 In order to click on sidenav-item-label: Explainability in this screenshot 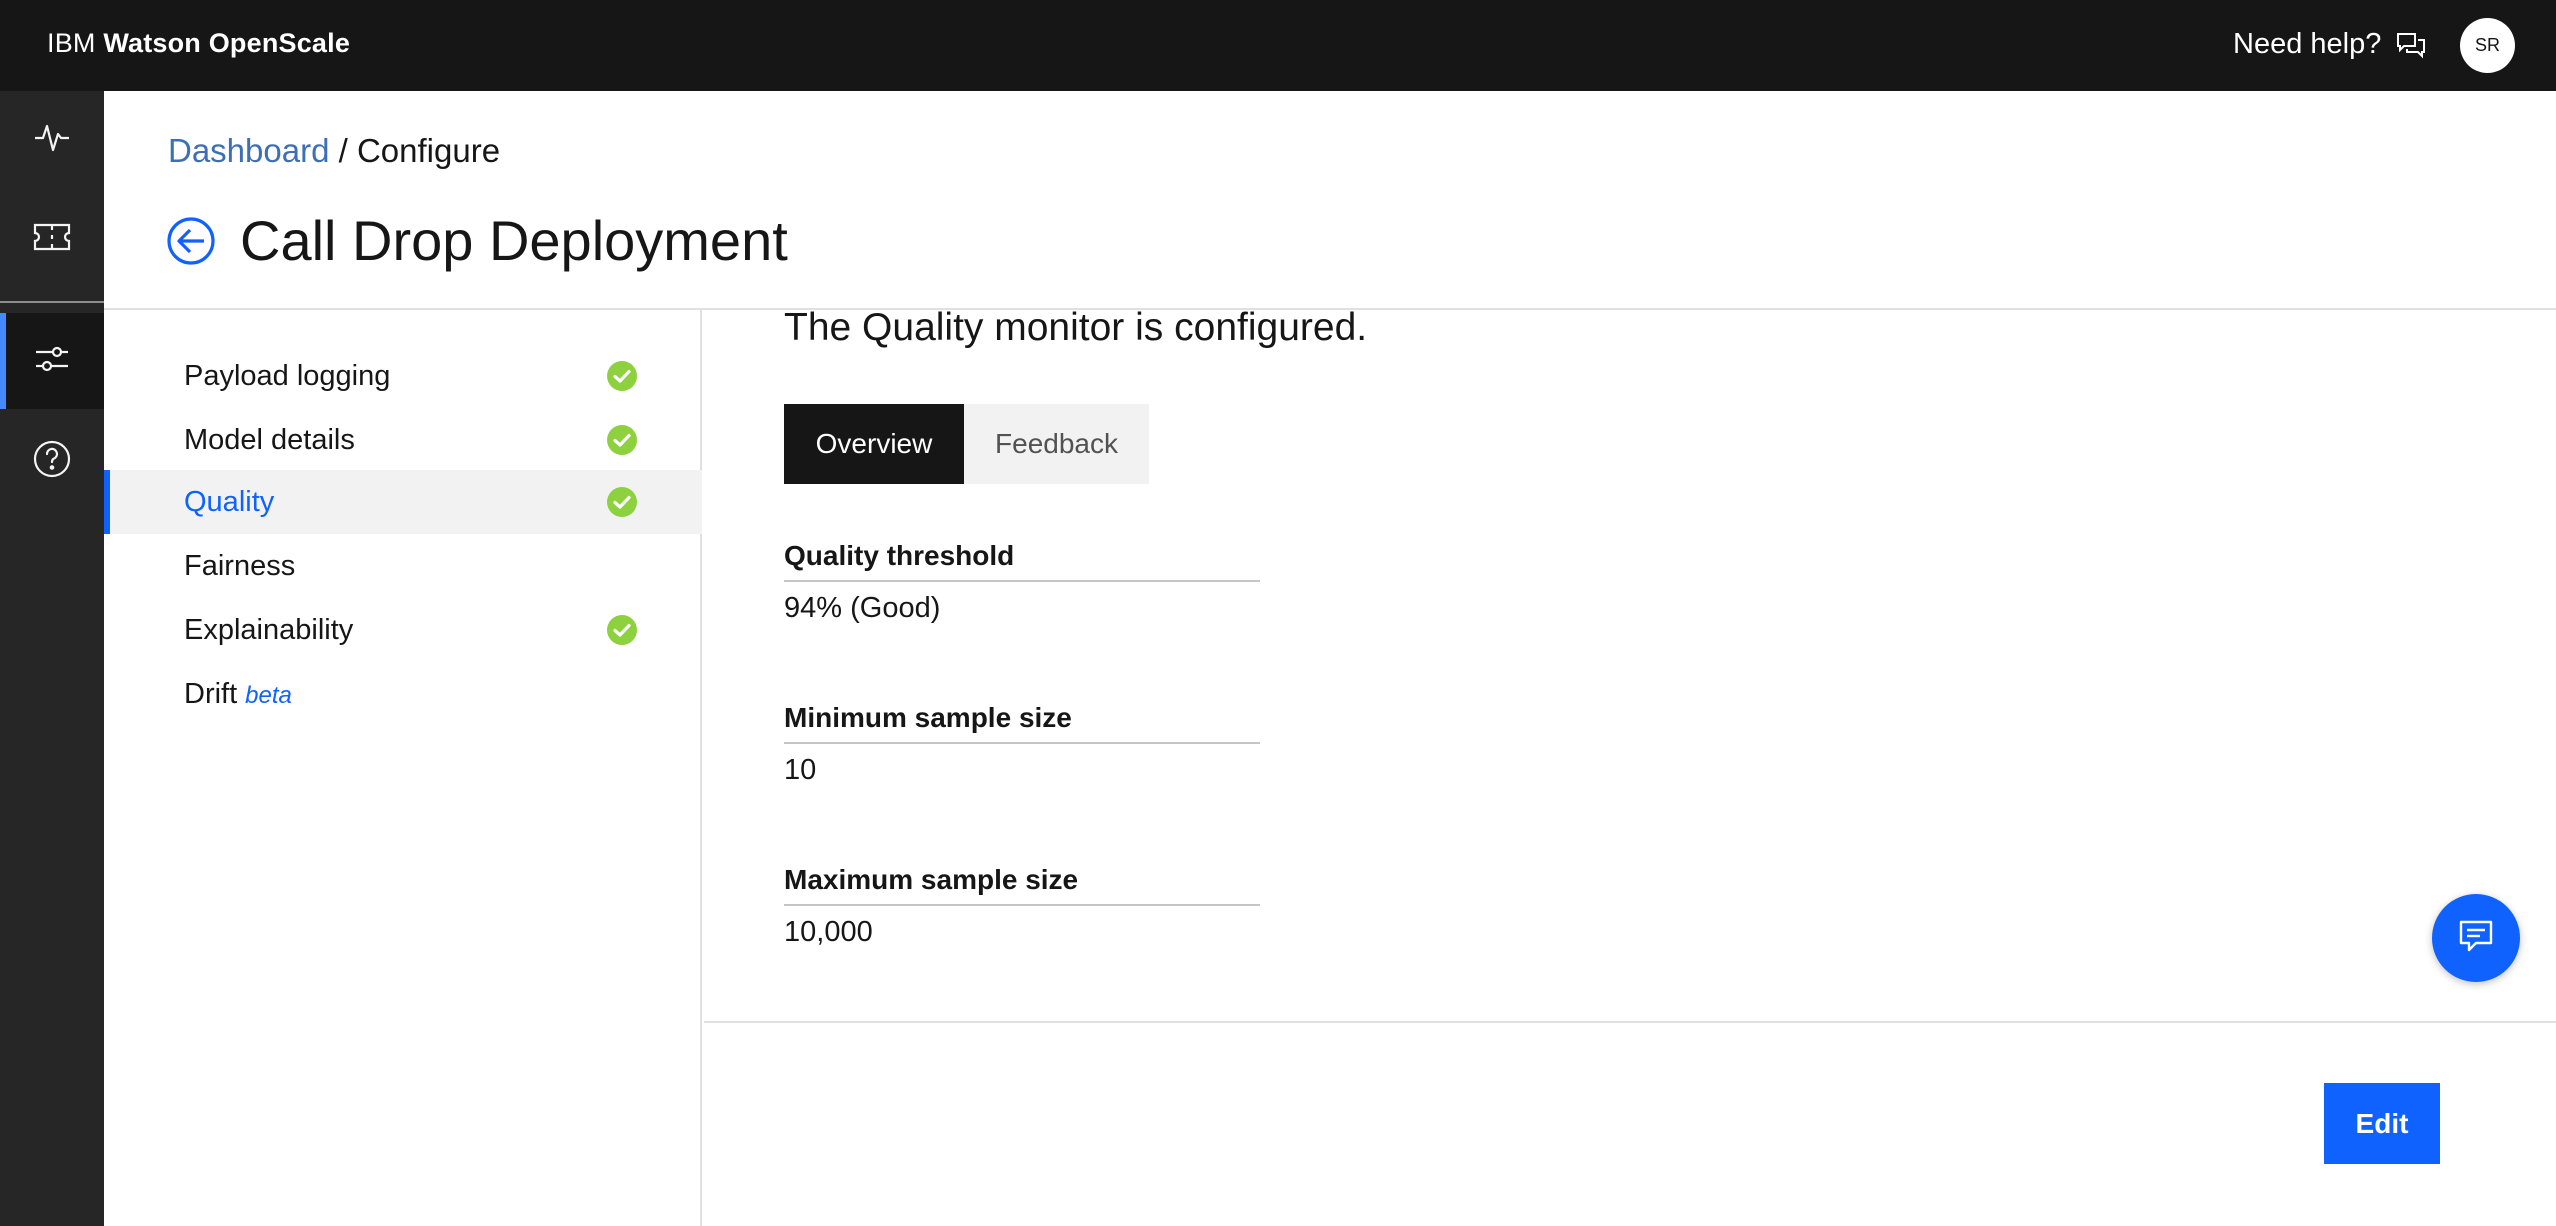, I will do `click(269, 629)`.